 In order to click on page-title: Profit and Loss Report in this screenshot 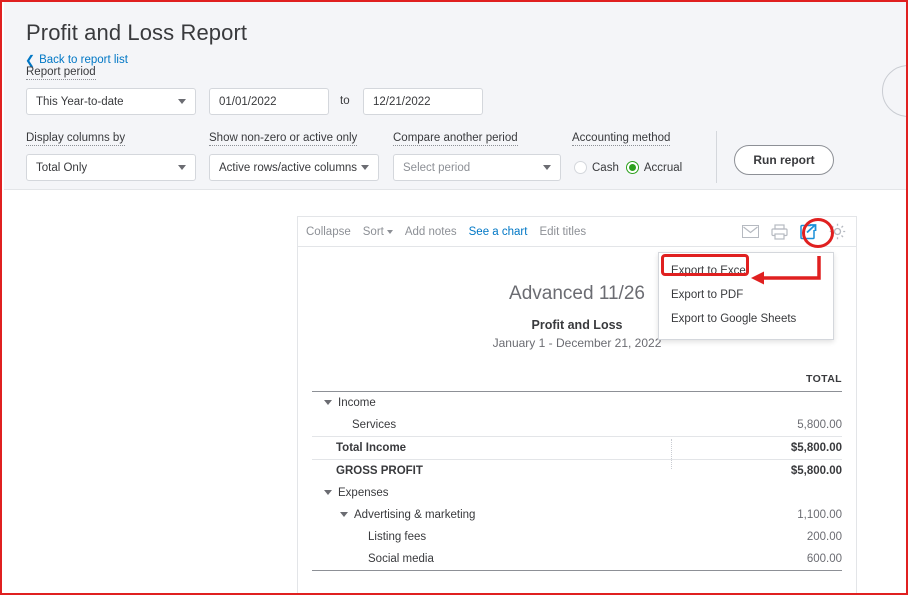, I will do `click(137, 32)`.